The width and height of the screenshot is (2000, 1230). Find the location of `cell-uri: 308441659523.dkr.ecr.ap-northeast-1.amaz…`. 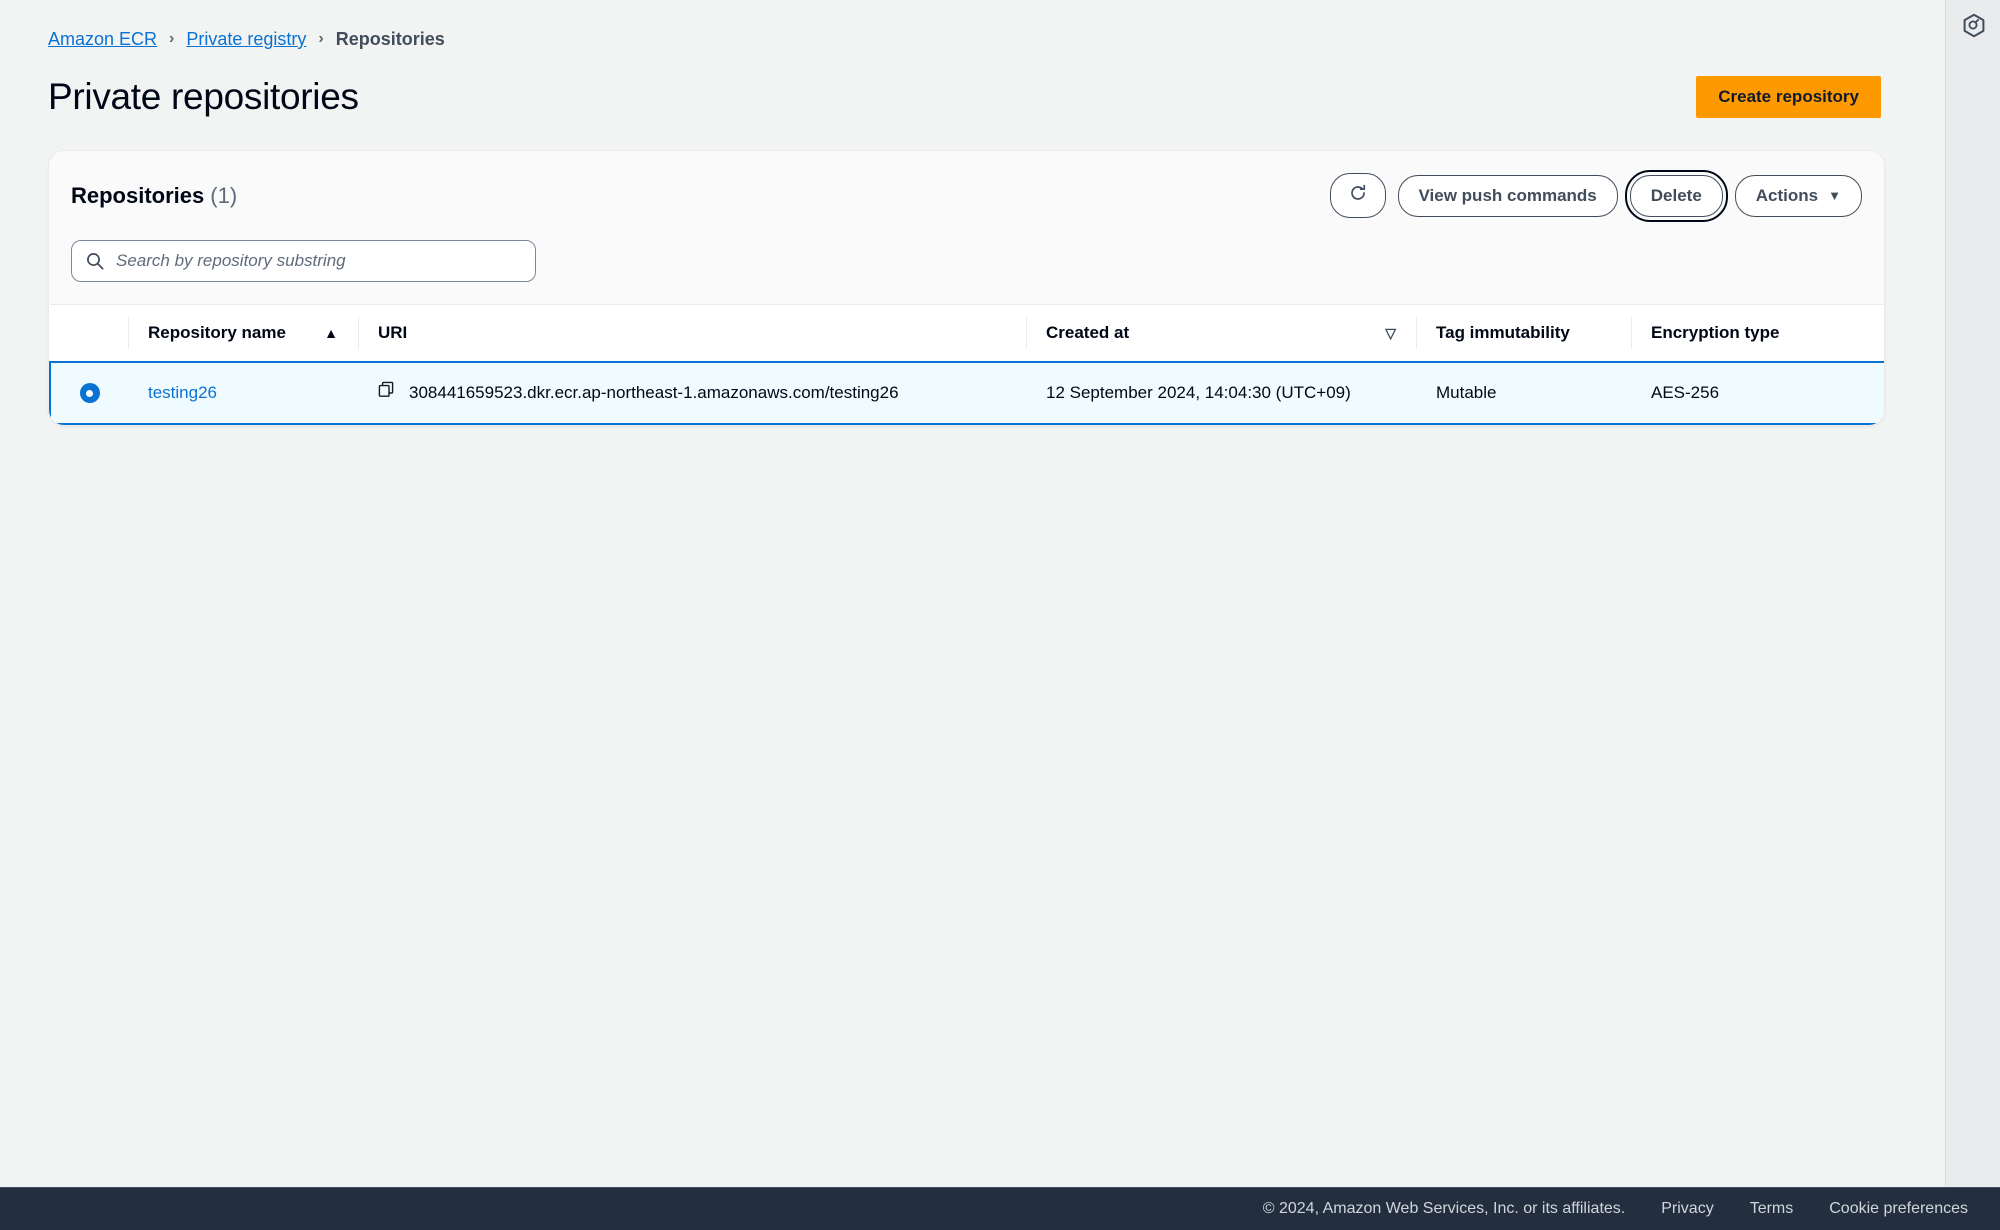

cell-uri: 308441659523.dkr.ecr.ap-northeast-1.amaz… is located at coordinates (692, 392).